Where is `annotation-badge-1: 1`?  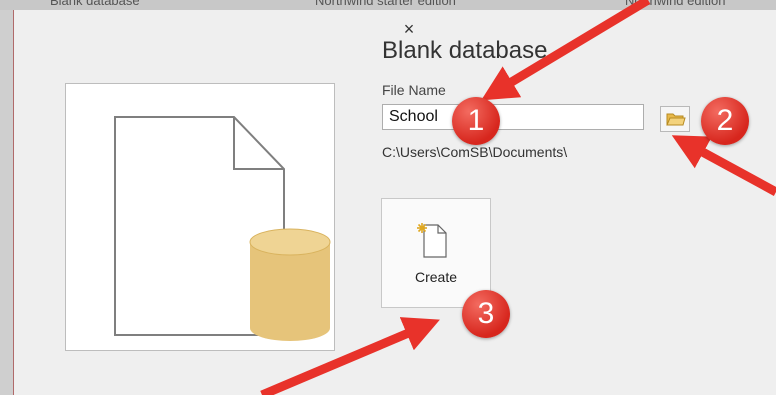
annotation-badge-1: 1 is located at coordinates (476, 121).